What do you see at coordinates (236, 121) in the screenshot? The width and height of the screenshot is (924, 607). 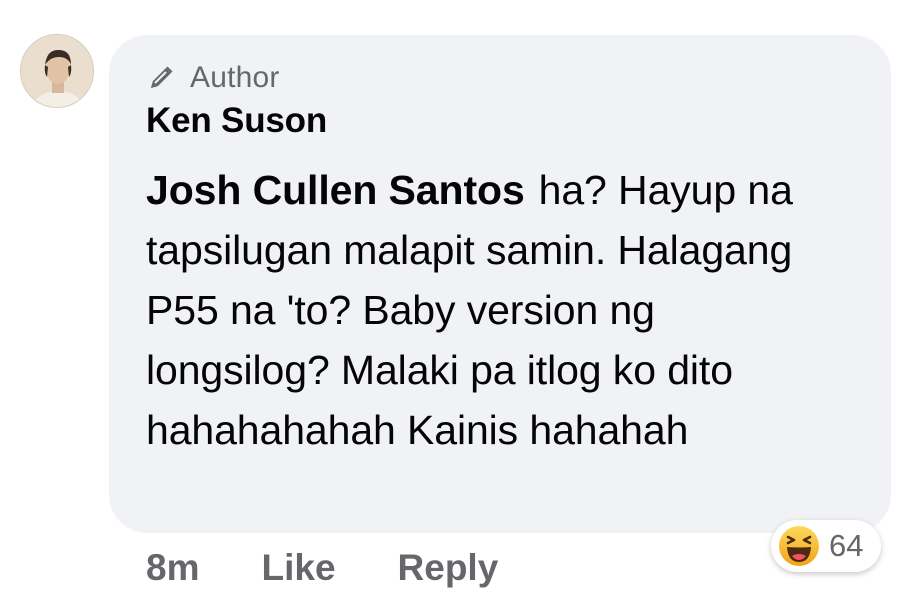 I see `commenter-name: Ken Suson` at bounding box center [236, 121].